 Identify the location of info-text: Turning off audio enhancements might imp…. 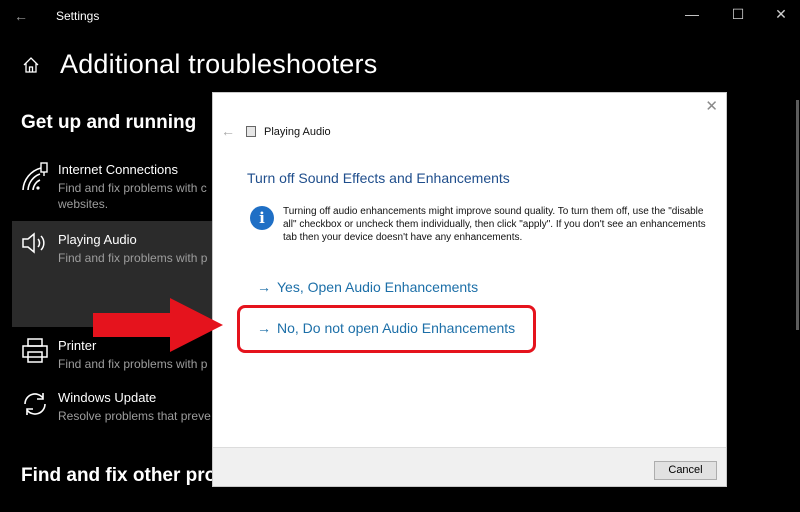
(494, 224).